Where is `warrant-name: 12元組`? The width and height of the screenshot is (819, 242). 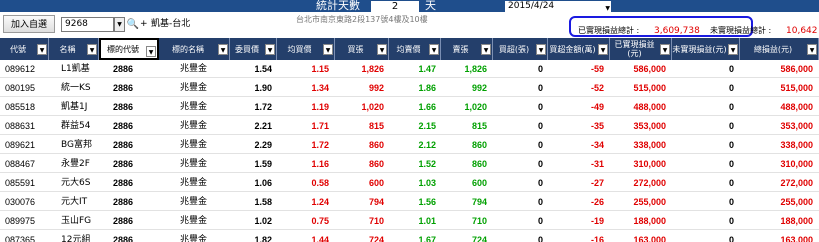 warrant-name: 12元組 is located at coordinates (76, 238).